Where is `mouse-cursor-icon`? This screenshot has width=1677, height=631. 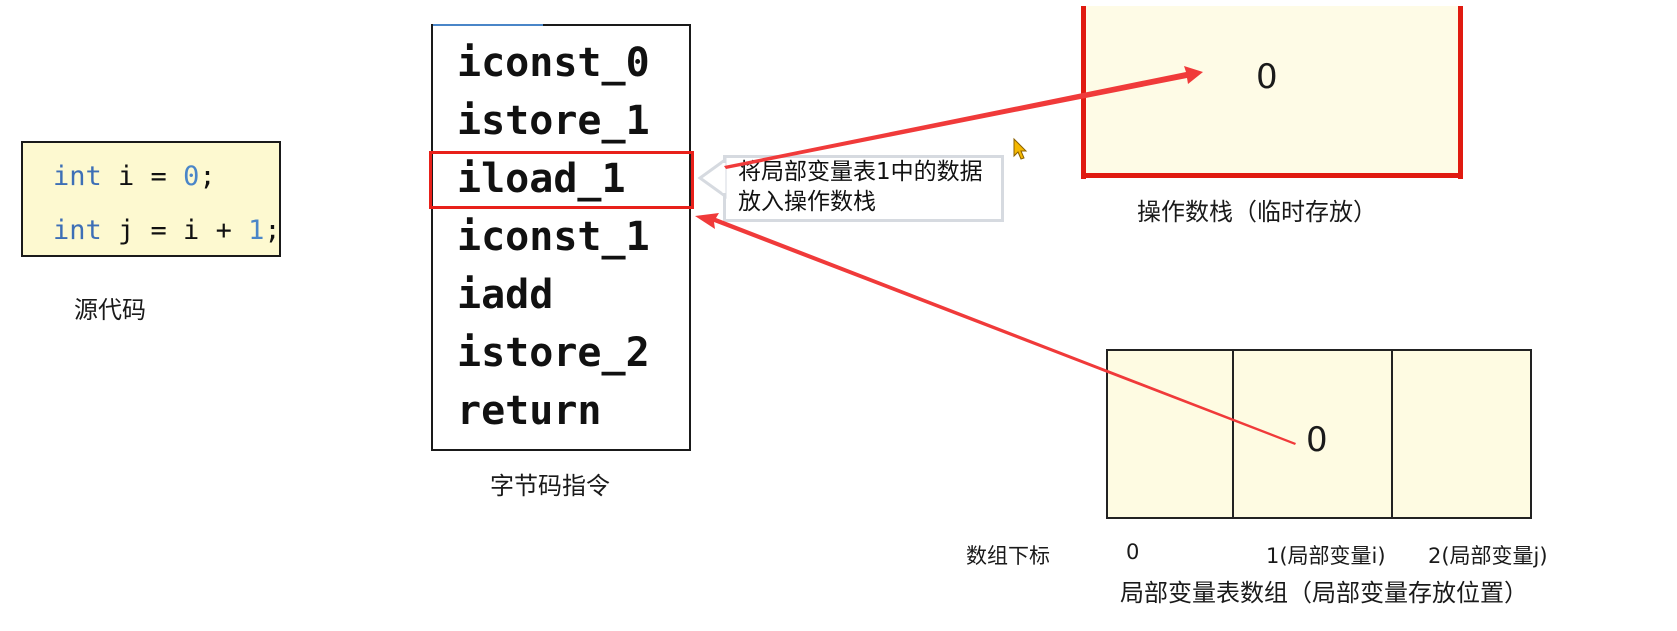
mouse-cursor-icon is located at coordinates (1020, 148).